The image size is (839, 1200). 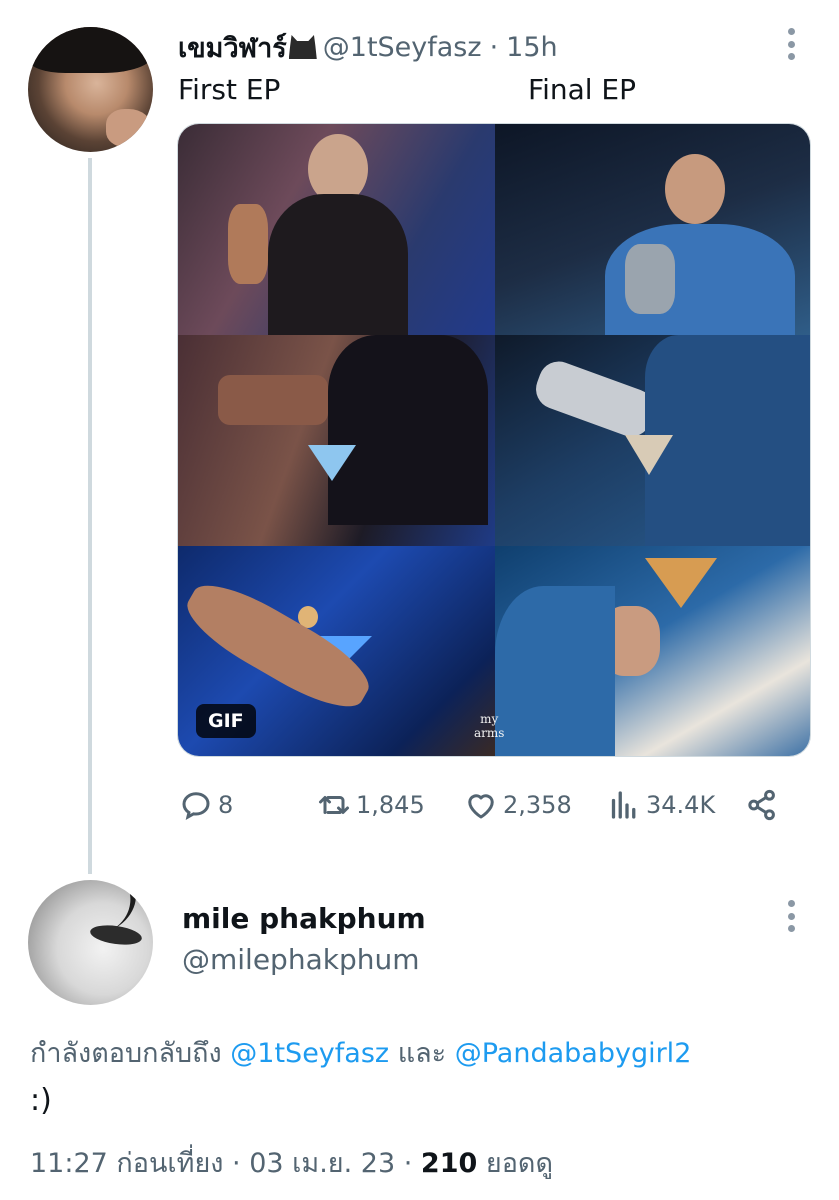 What do you see at coordinates (422, 1053) in the screenshot?
I see `replying-conjunction: และ` at bounding box center [422, 1053].